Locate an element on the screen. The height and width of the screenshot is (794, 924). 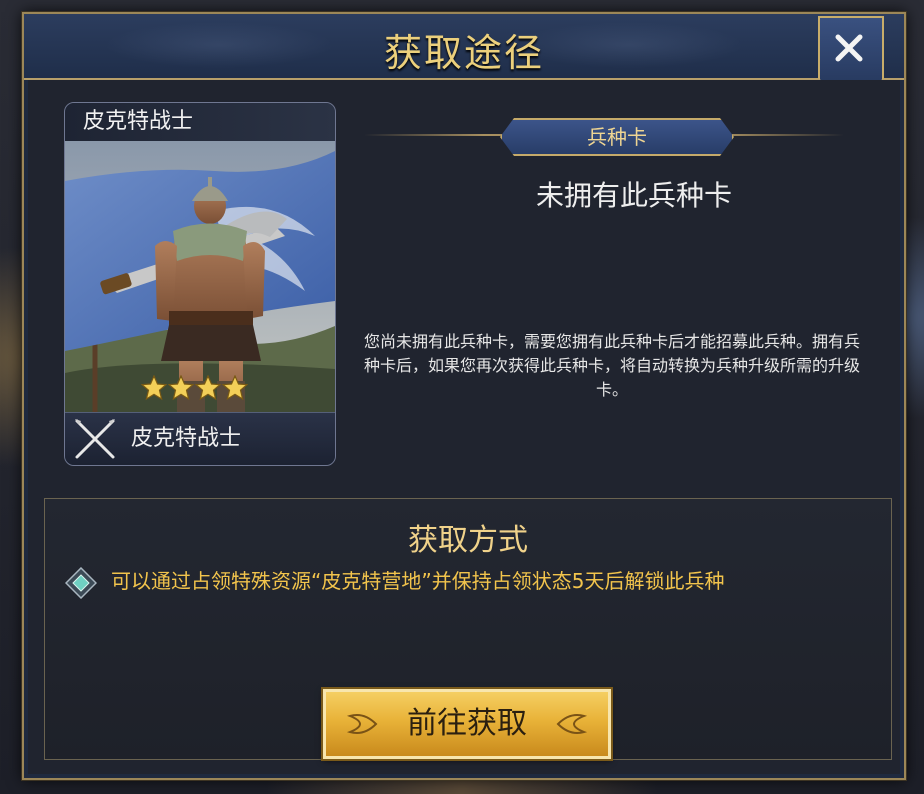
unit-card: 皮克特战士 皮克特战士 is located at coordinates (200, 284).